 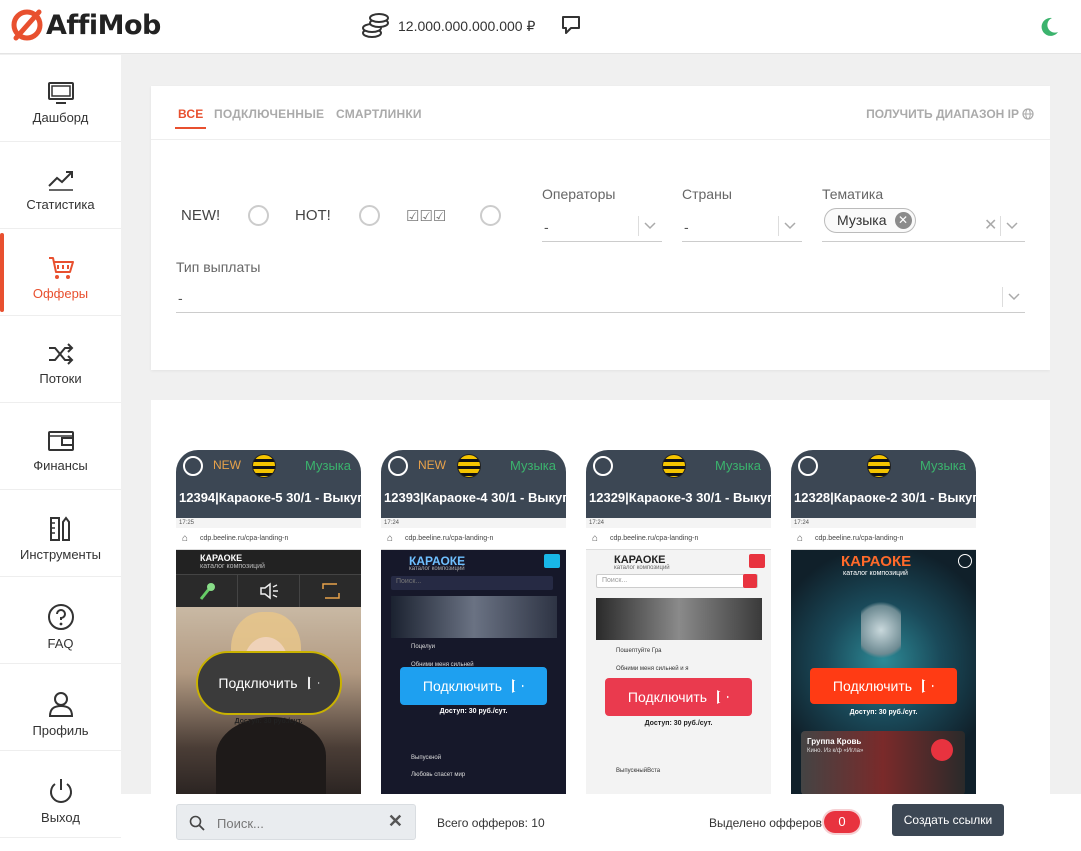 I want to click on new-filter-label: NEW!, so click(x=201, y=215).